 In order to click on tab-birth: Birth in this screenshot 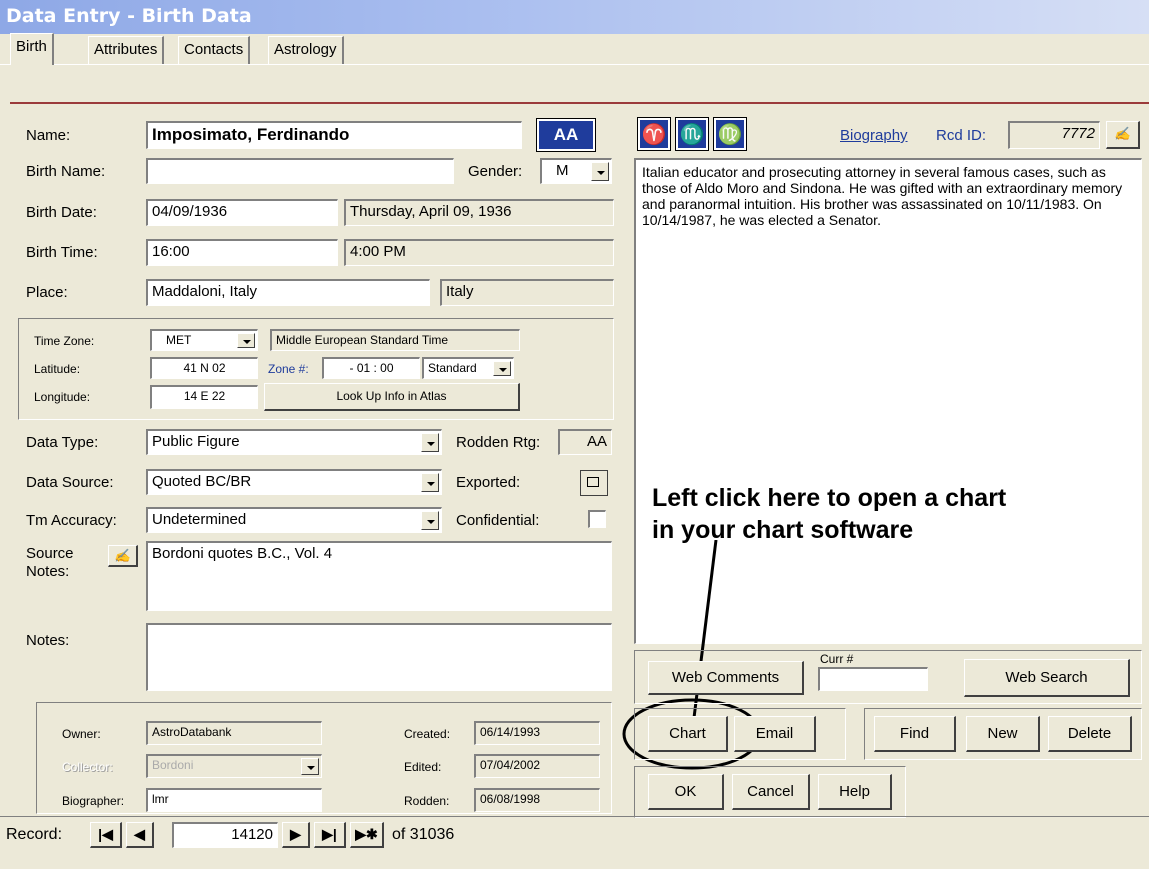, I will do `click(32, 49)`.